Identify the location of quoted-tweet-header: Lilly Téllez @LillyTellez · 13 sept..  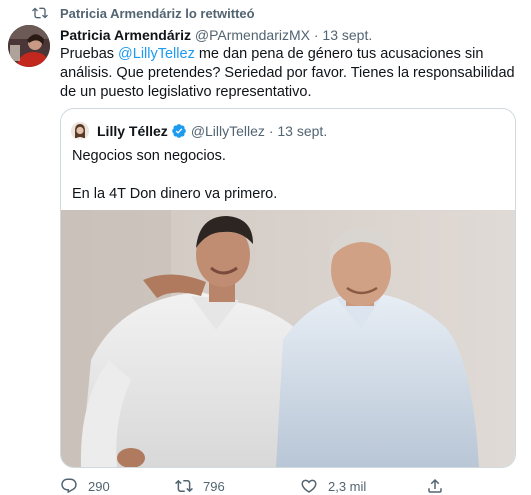
(199, 131).